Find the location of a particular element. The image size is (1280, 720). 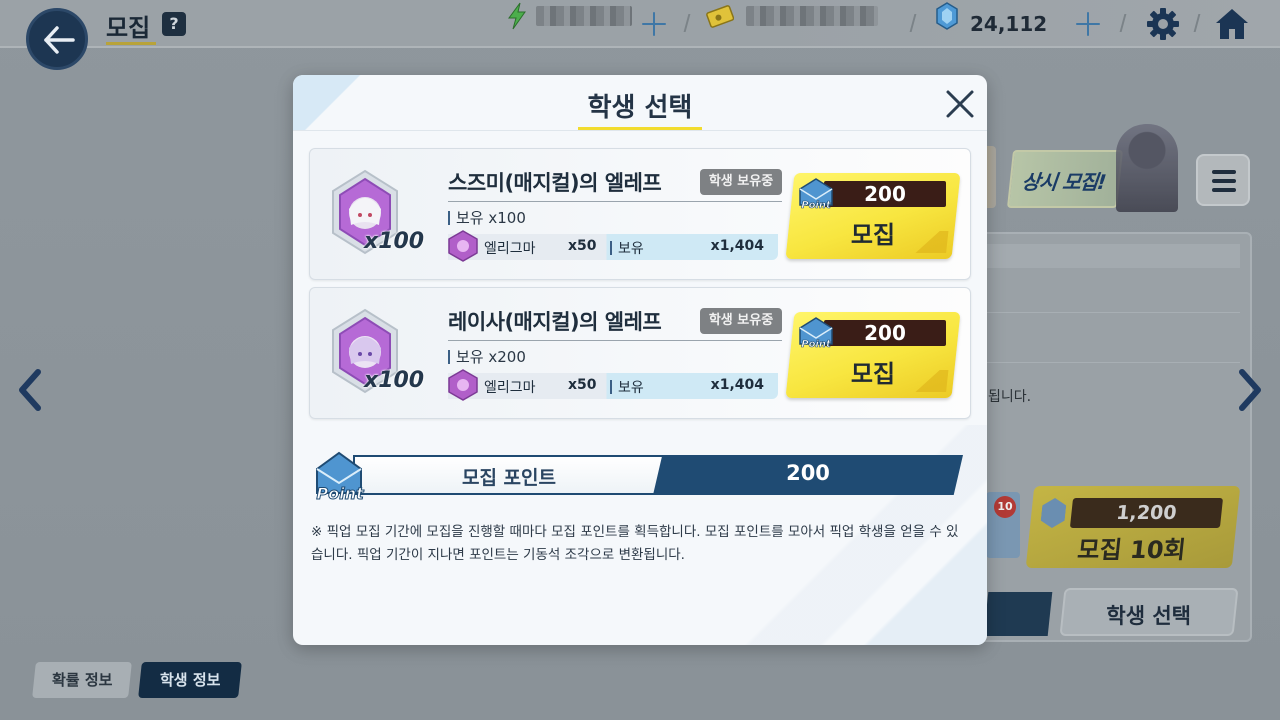

permanent-recruit-banner: 상시 모집! is located at coordinates (1065, 179).